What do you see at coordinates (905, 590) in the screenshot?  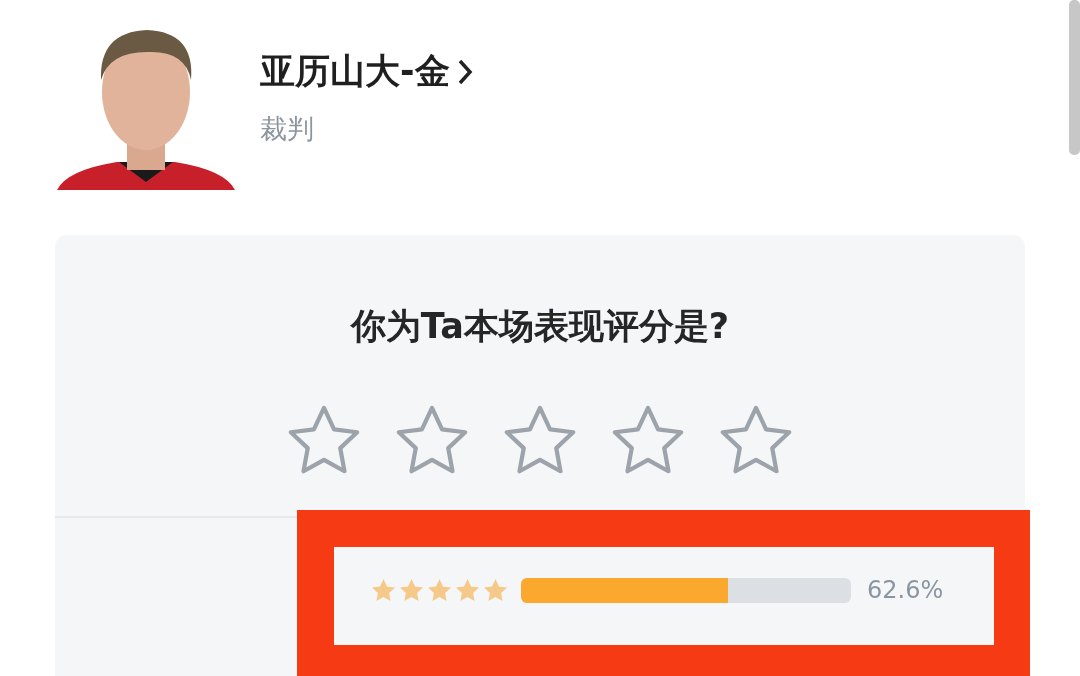 I see `percentage-label: 62.6%` at bounding box center [905, 590].